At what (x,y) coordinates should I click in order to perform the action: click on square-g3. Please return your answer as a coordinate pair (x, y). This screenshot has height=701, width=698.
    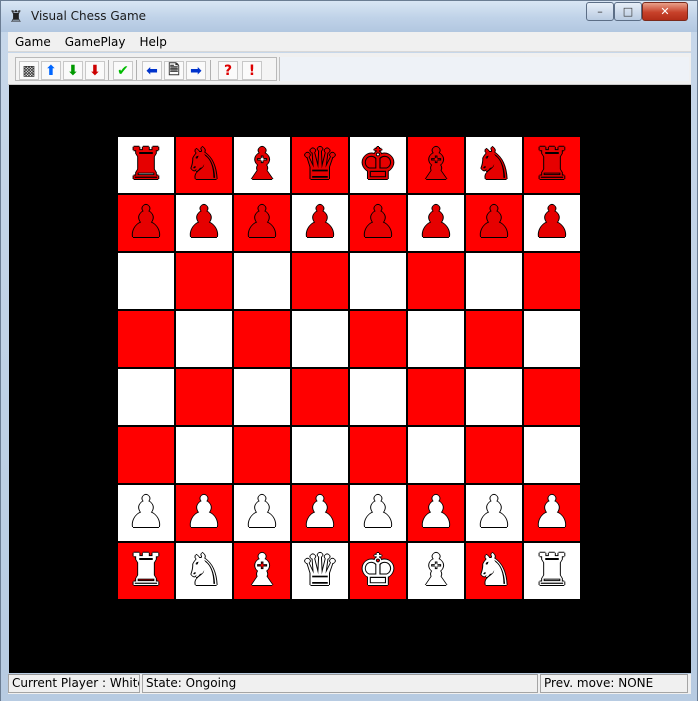
    Looking at the image, I should click on (494, 455).